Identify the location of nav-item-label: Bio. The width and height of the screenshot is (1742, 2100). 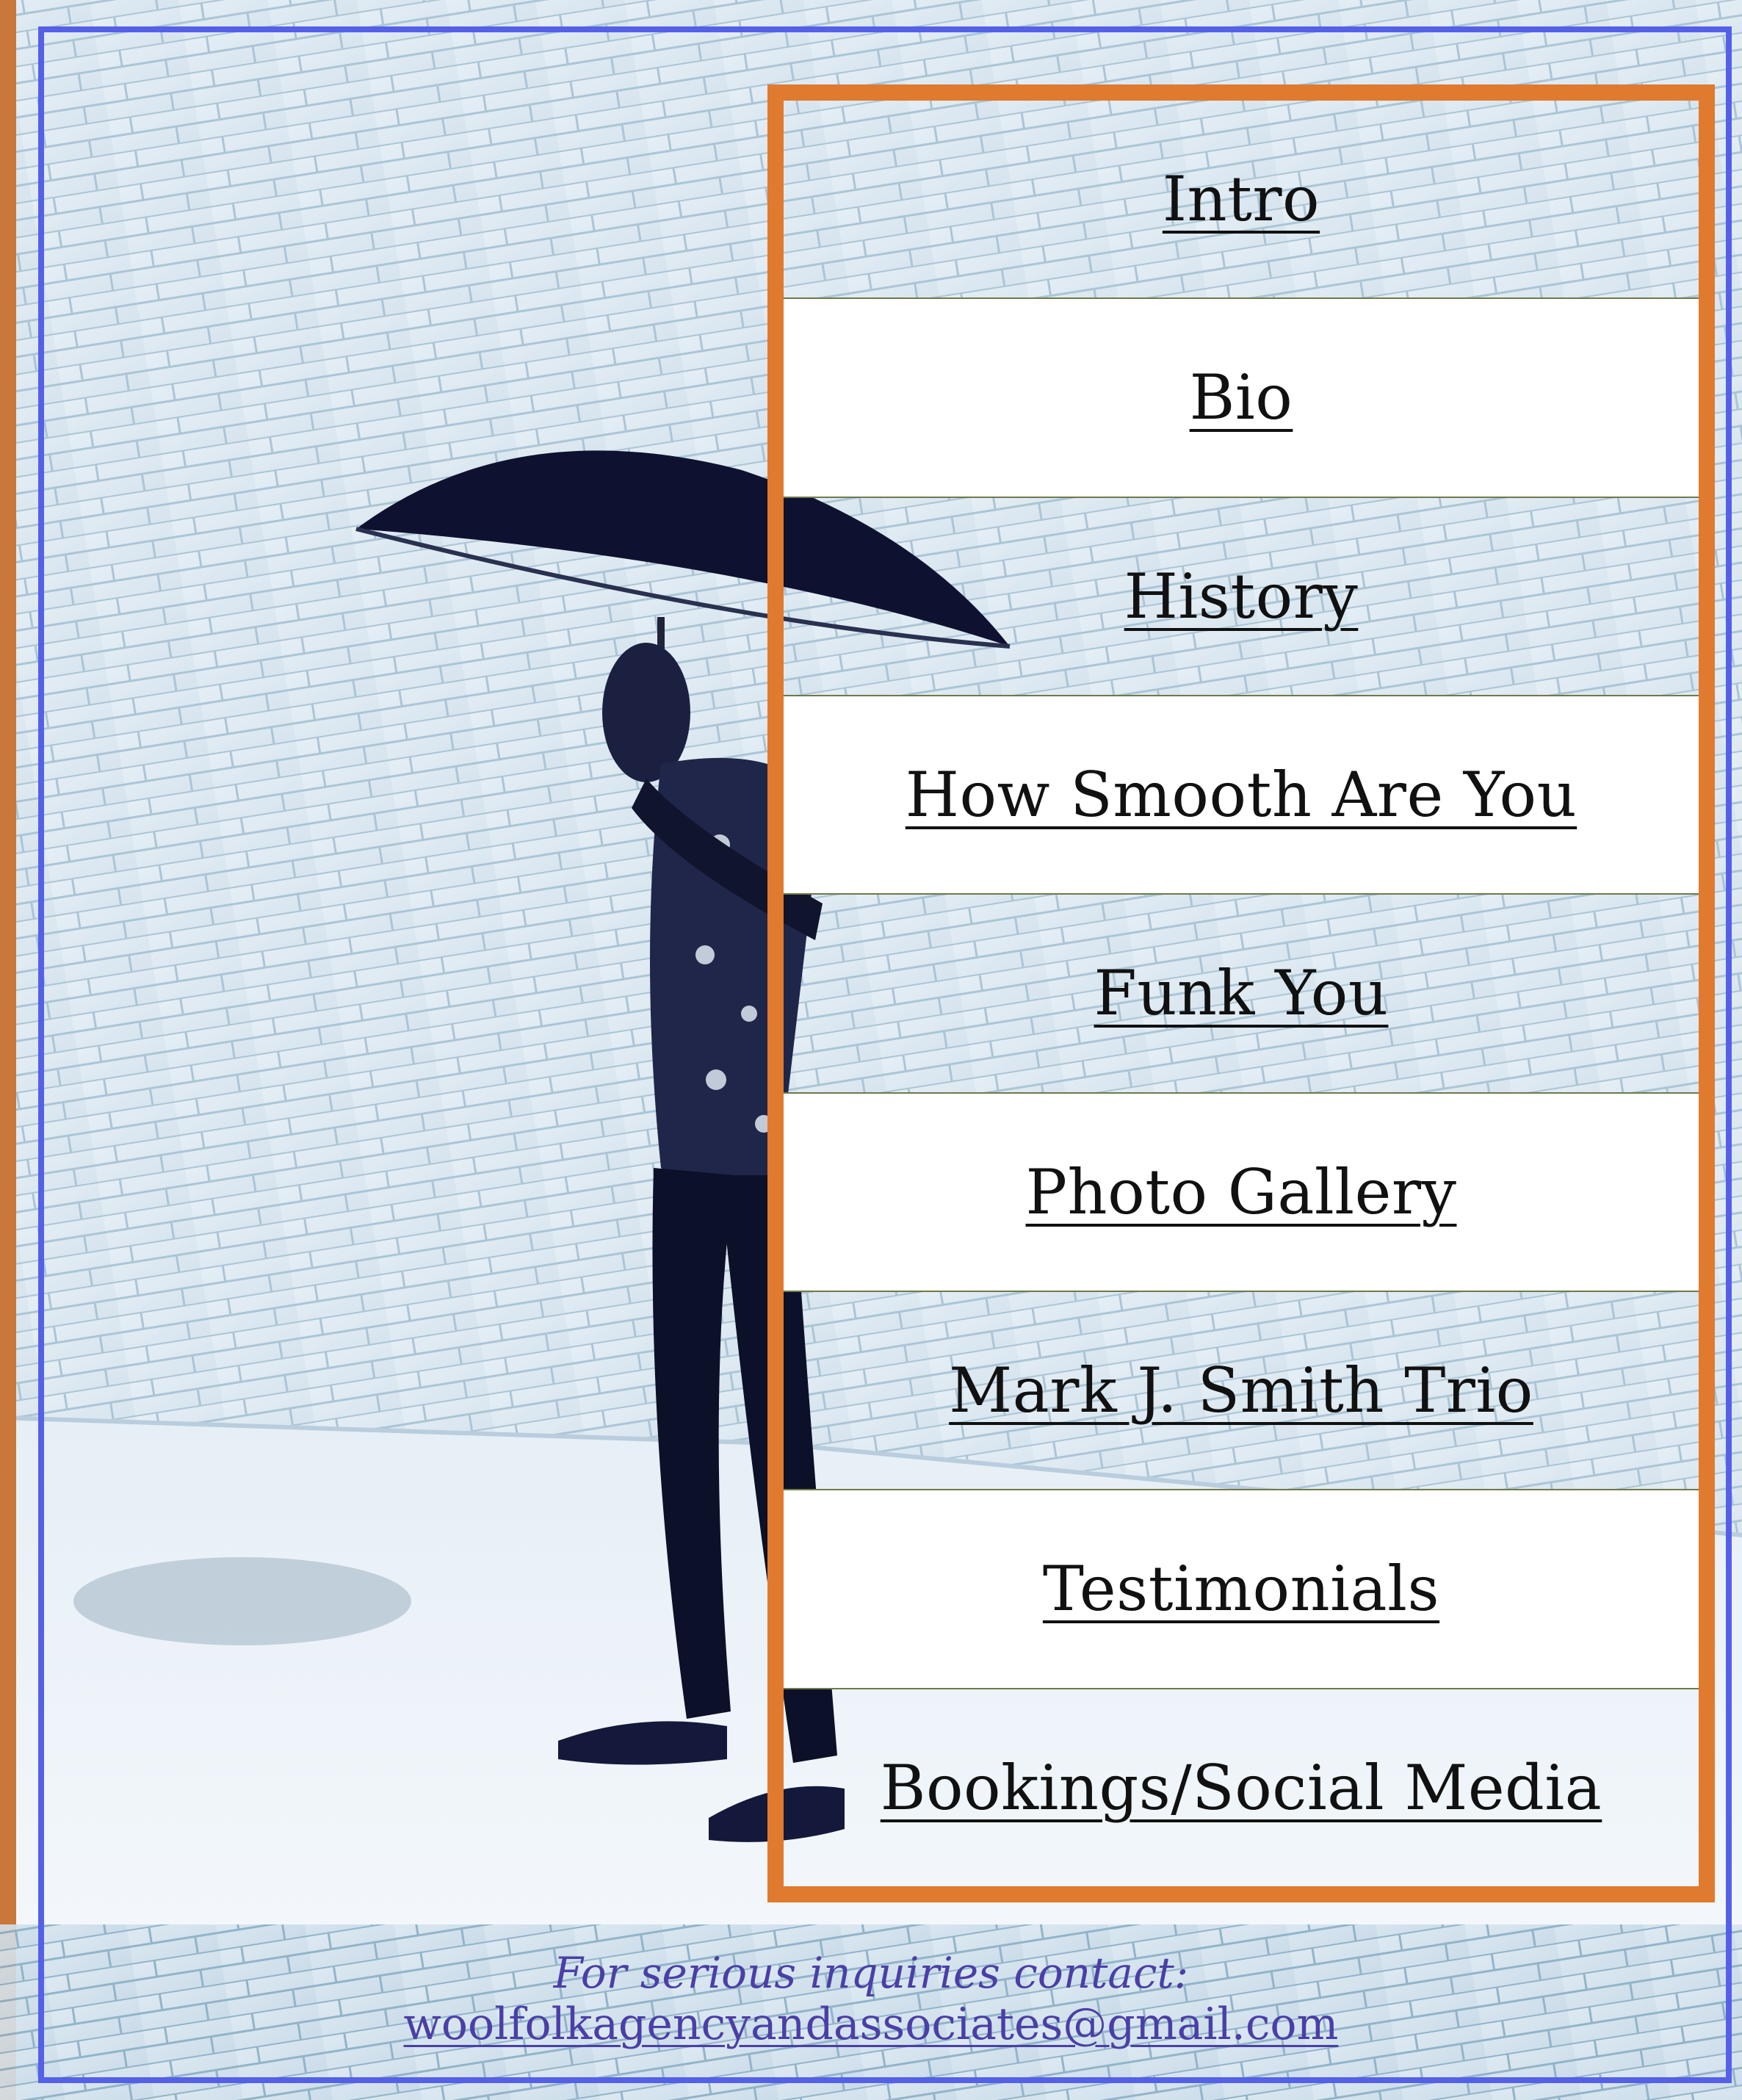
(1241, 397).